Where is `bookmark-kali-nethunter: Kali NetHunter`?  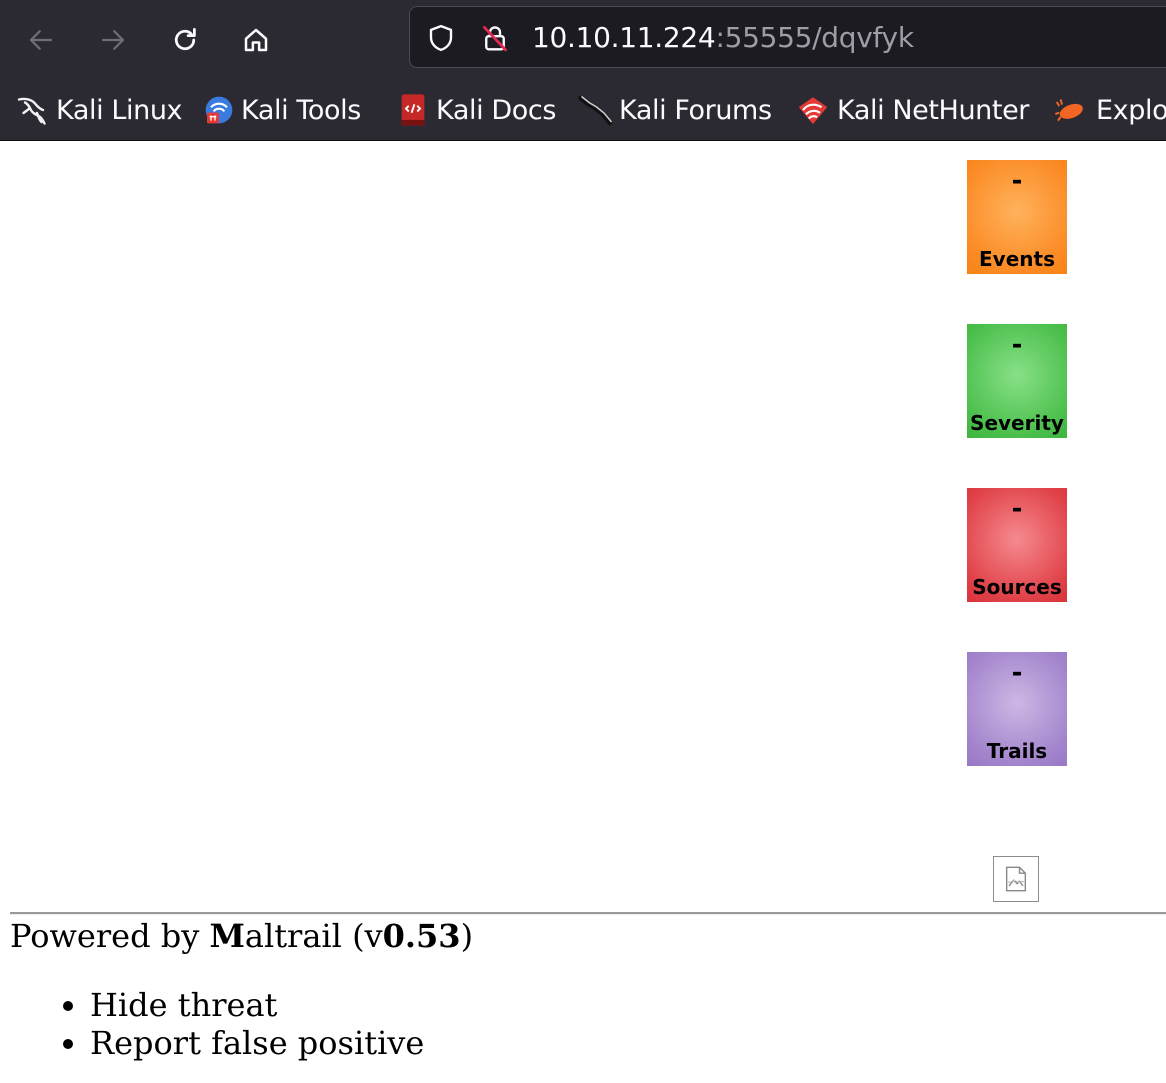
bookmark-kali-nethunter: Kali NetHunter is located at coordinates (912, 110).